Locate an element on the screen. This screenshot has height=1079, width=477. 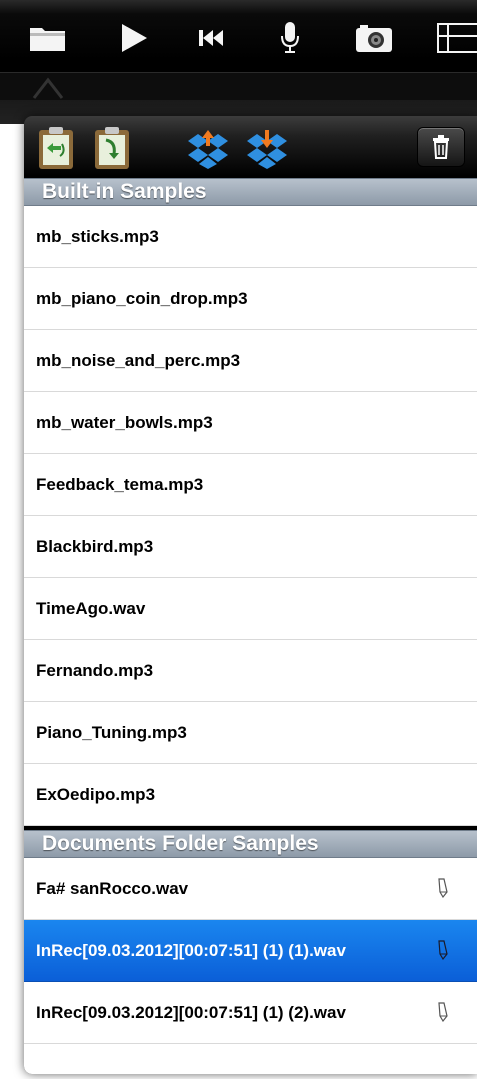
trash-icon is located at coordinates (441, 147).